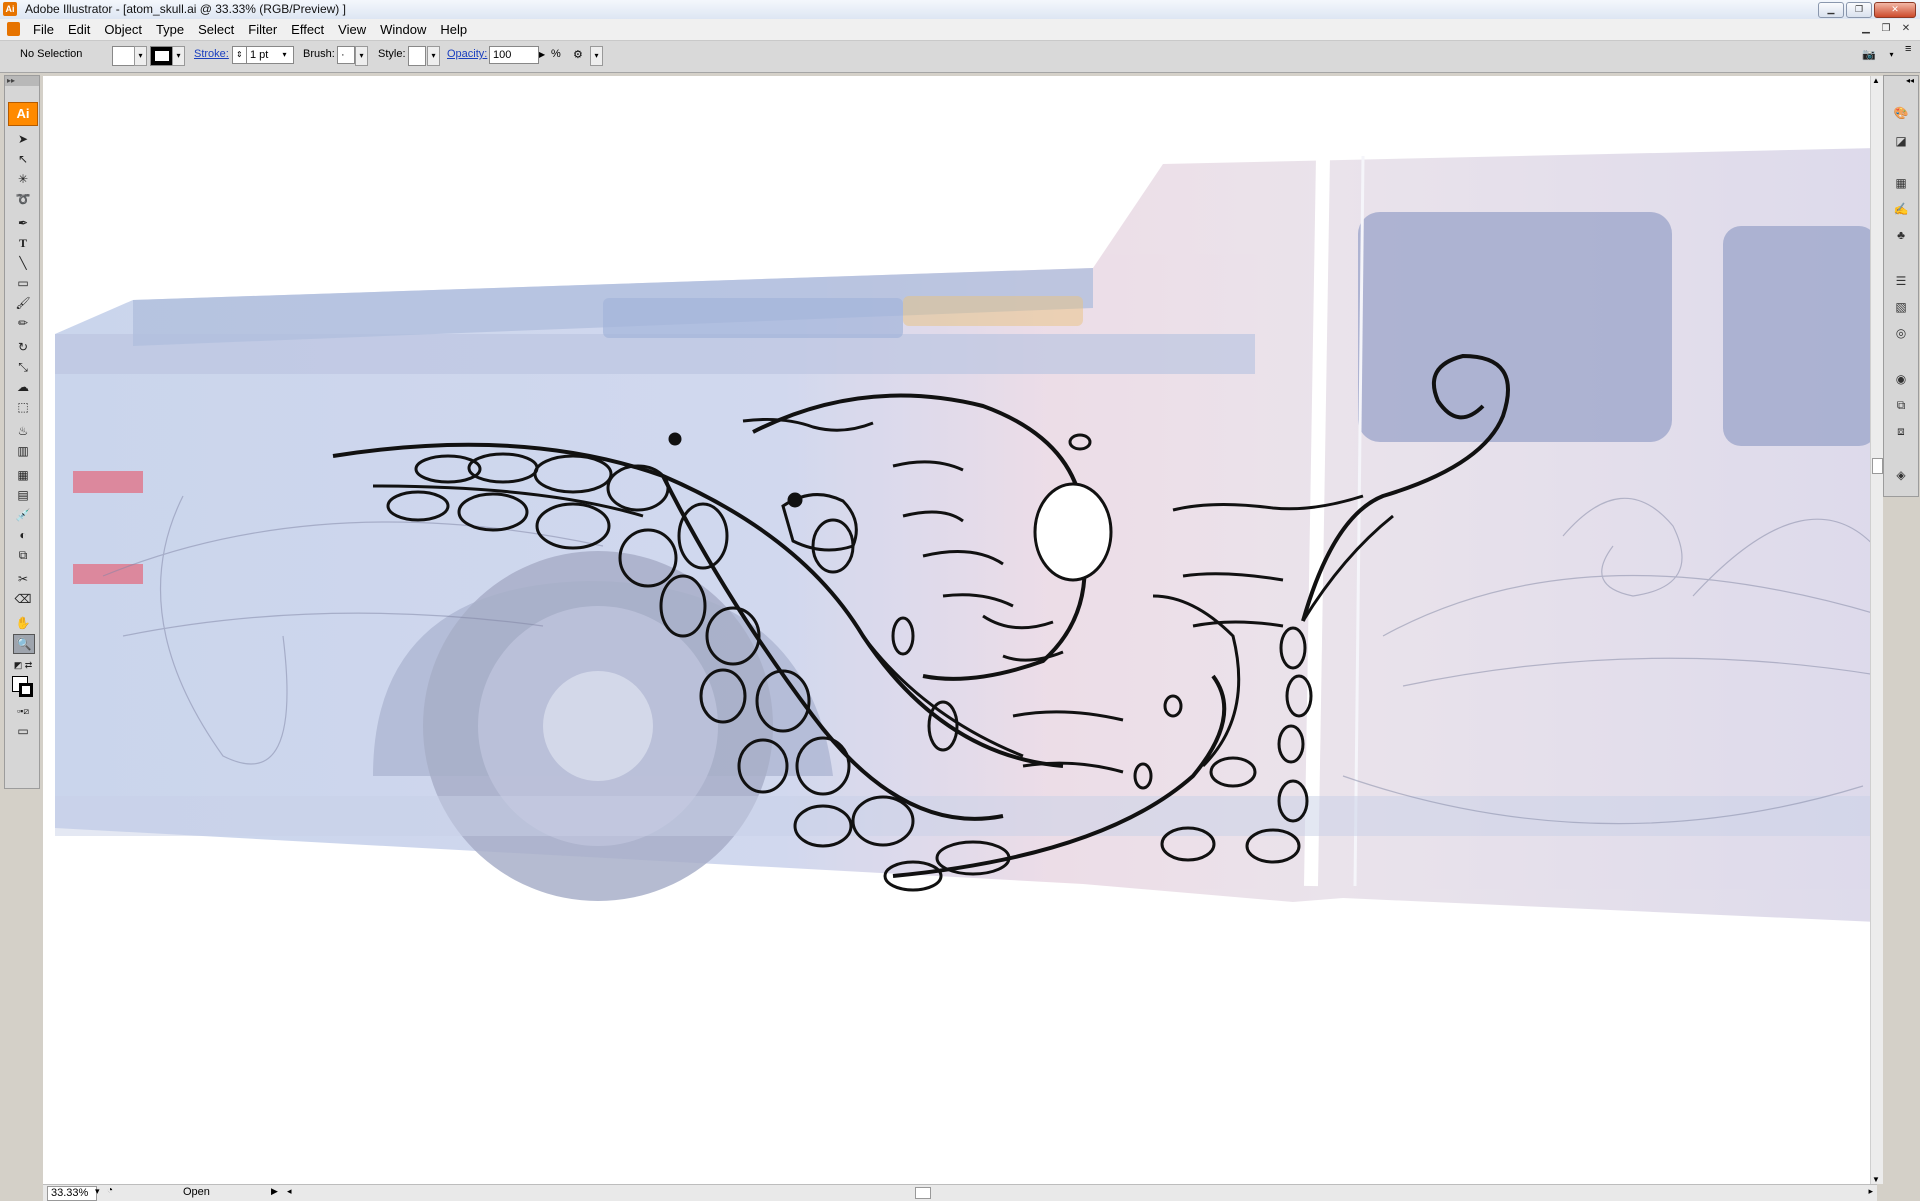 The height and width of the screenshot is (1201, 1920). Describe the element at coordinates (284, 55) in the screenshot. I see `stroke-weight-dropdown: ▾` at that location.